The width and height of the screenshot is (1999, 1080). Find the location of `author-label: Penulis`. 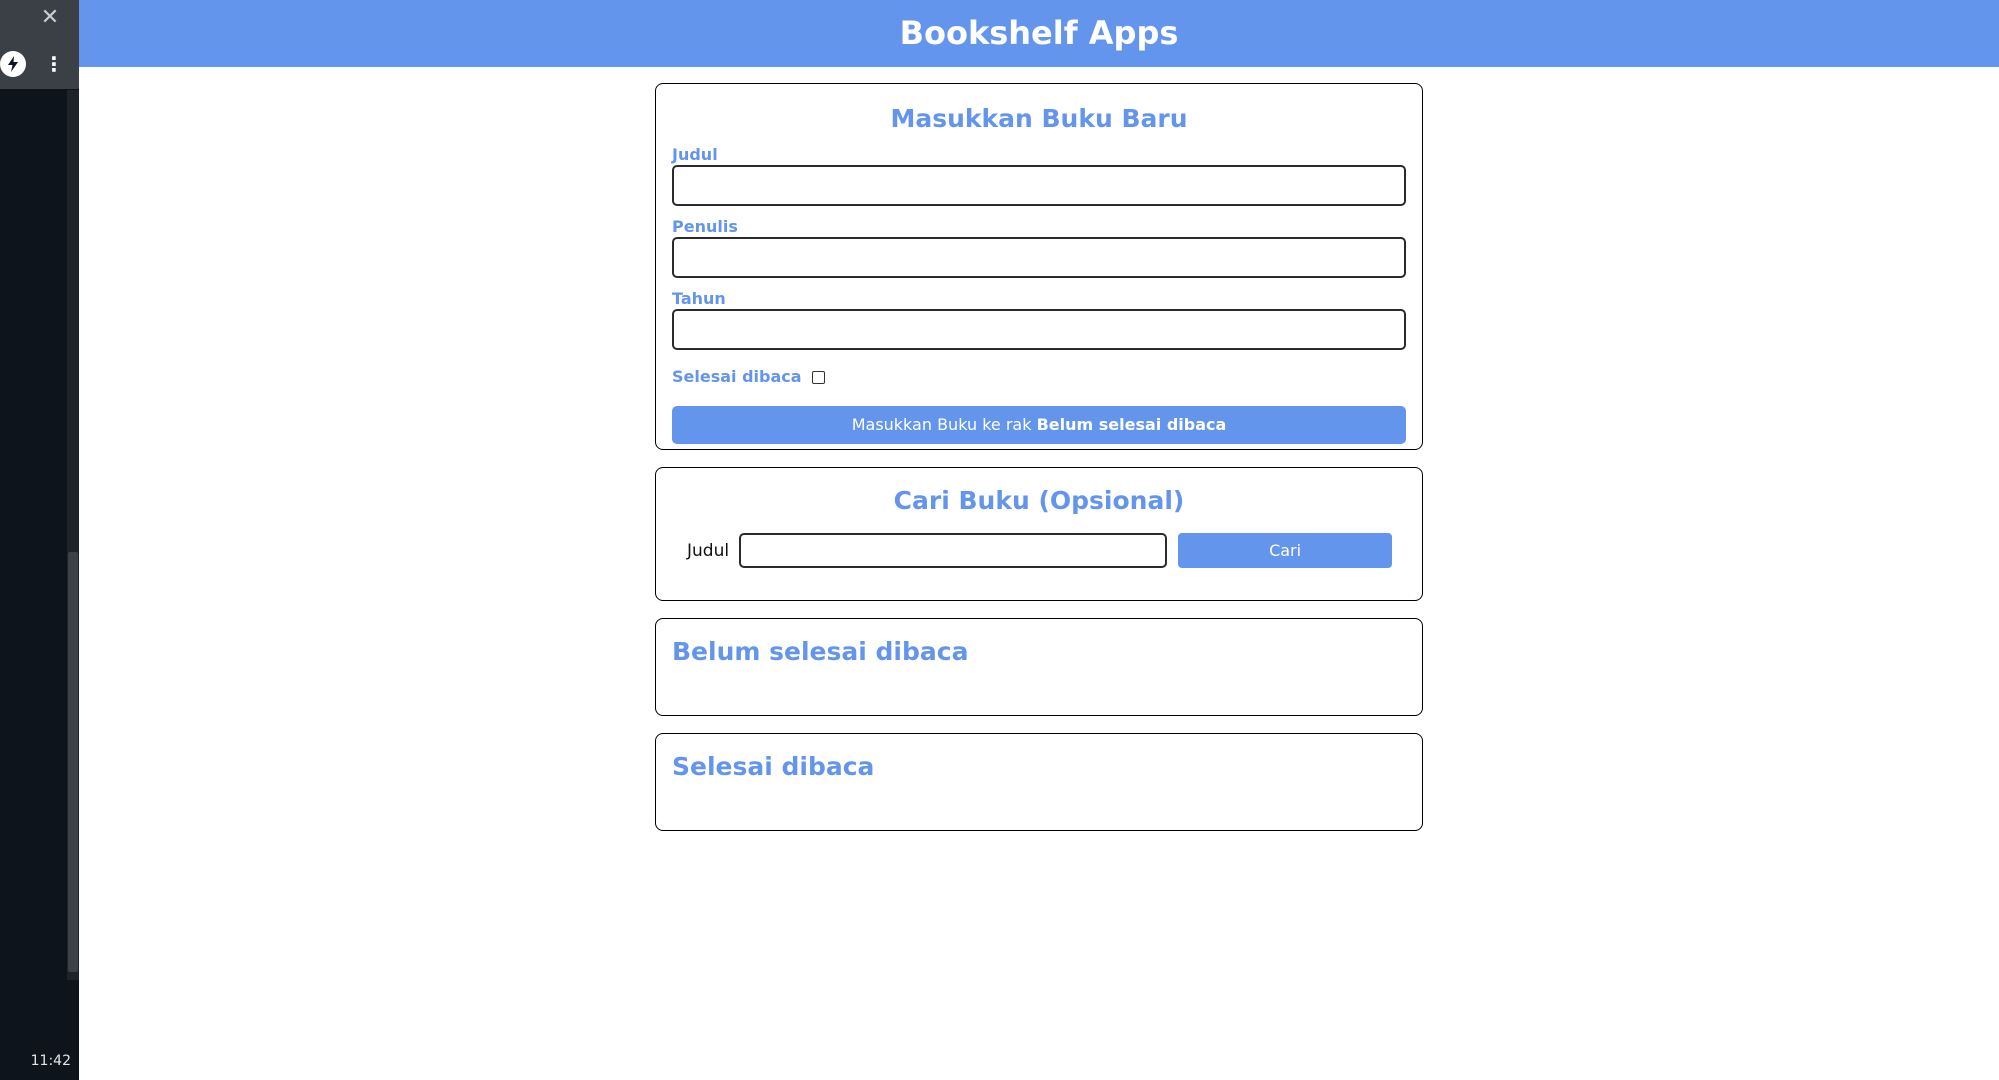

author-label: Penulis is located at coordinates (705, 226).